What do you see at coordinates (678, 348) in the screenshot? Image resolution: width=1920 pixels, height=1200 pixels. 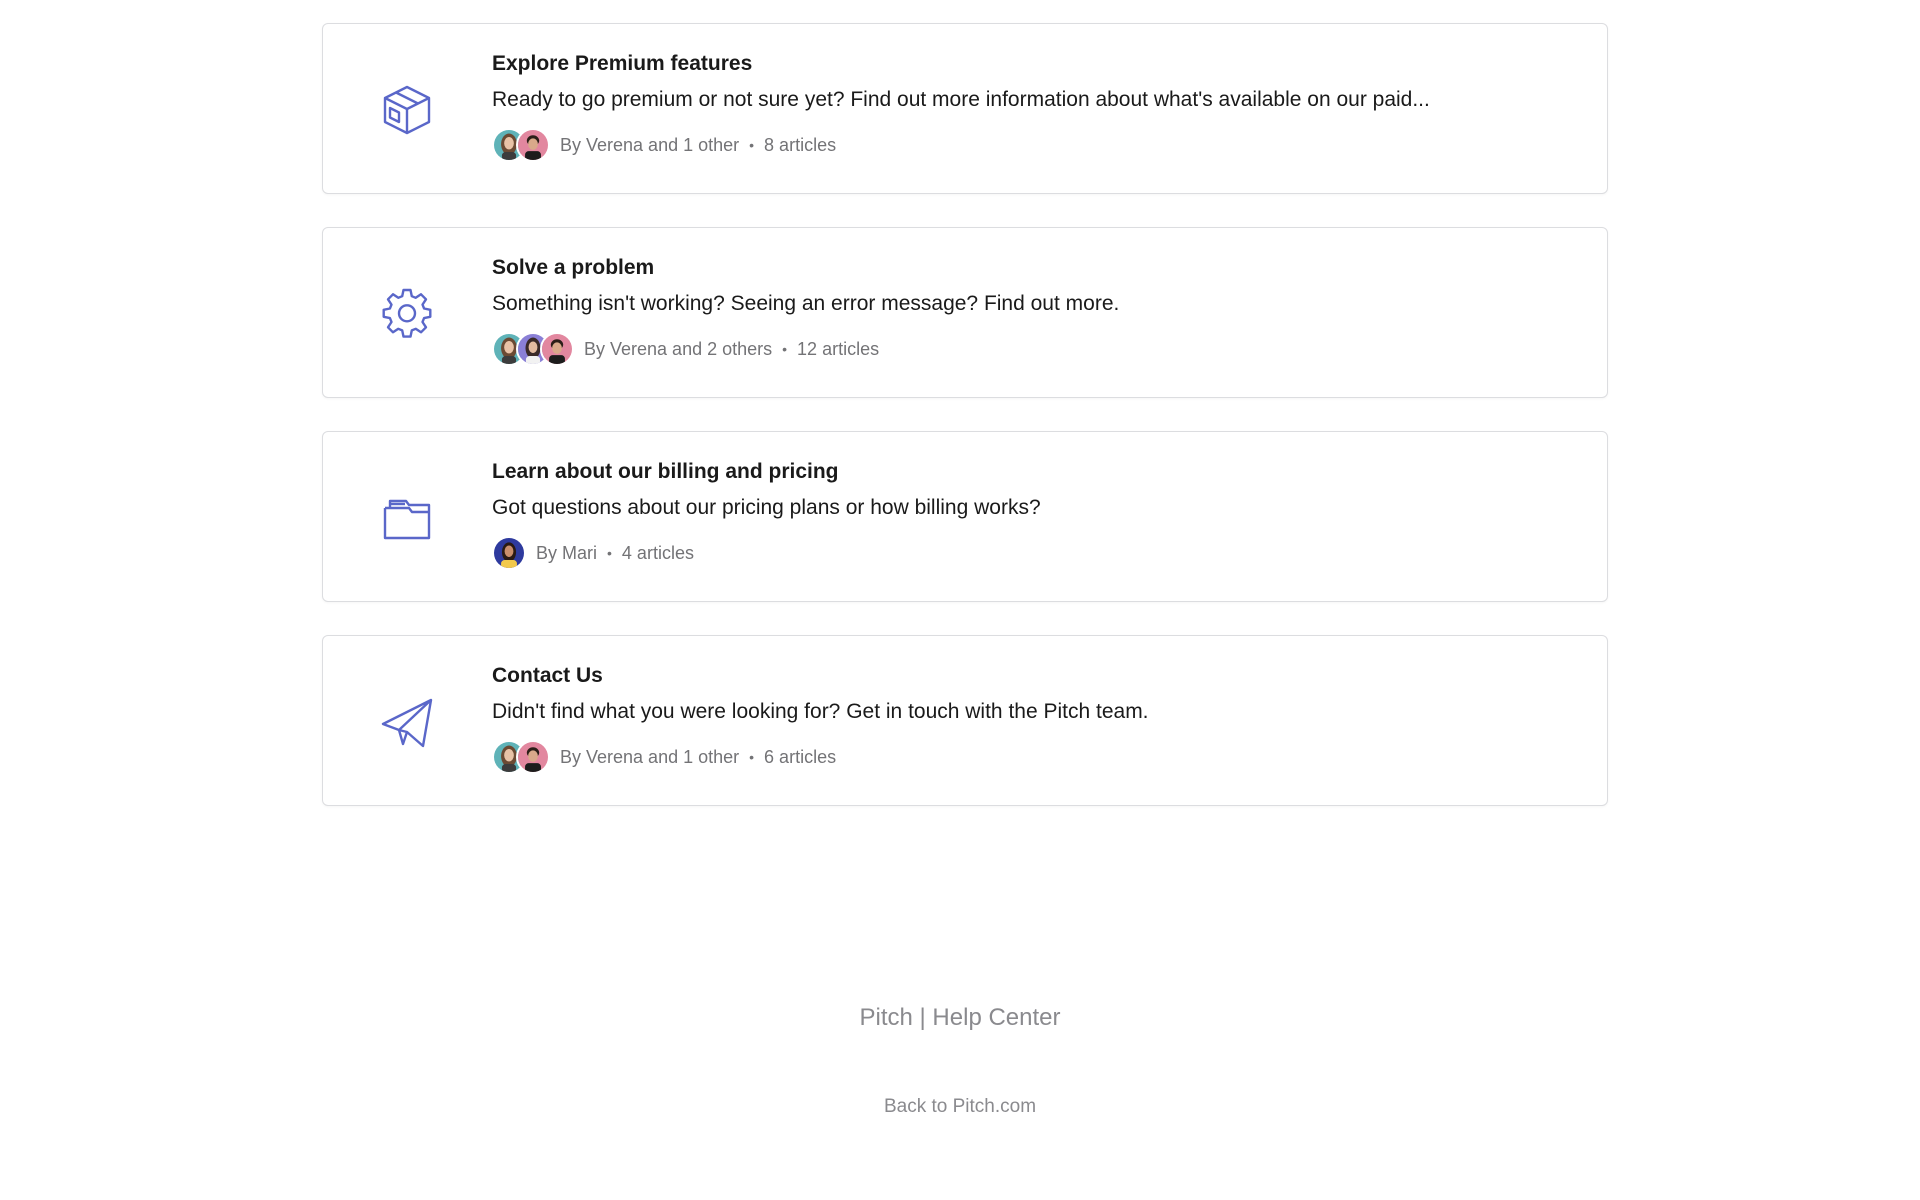 I see `collection-authors: By Verena and 2 others` at bounding box center [678, 348].